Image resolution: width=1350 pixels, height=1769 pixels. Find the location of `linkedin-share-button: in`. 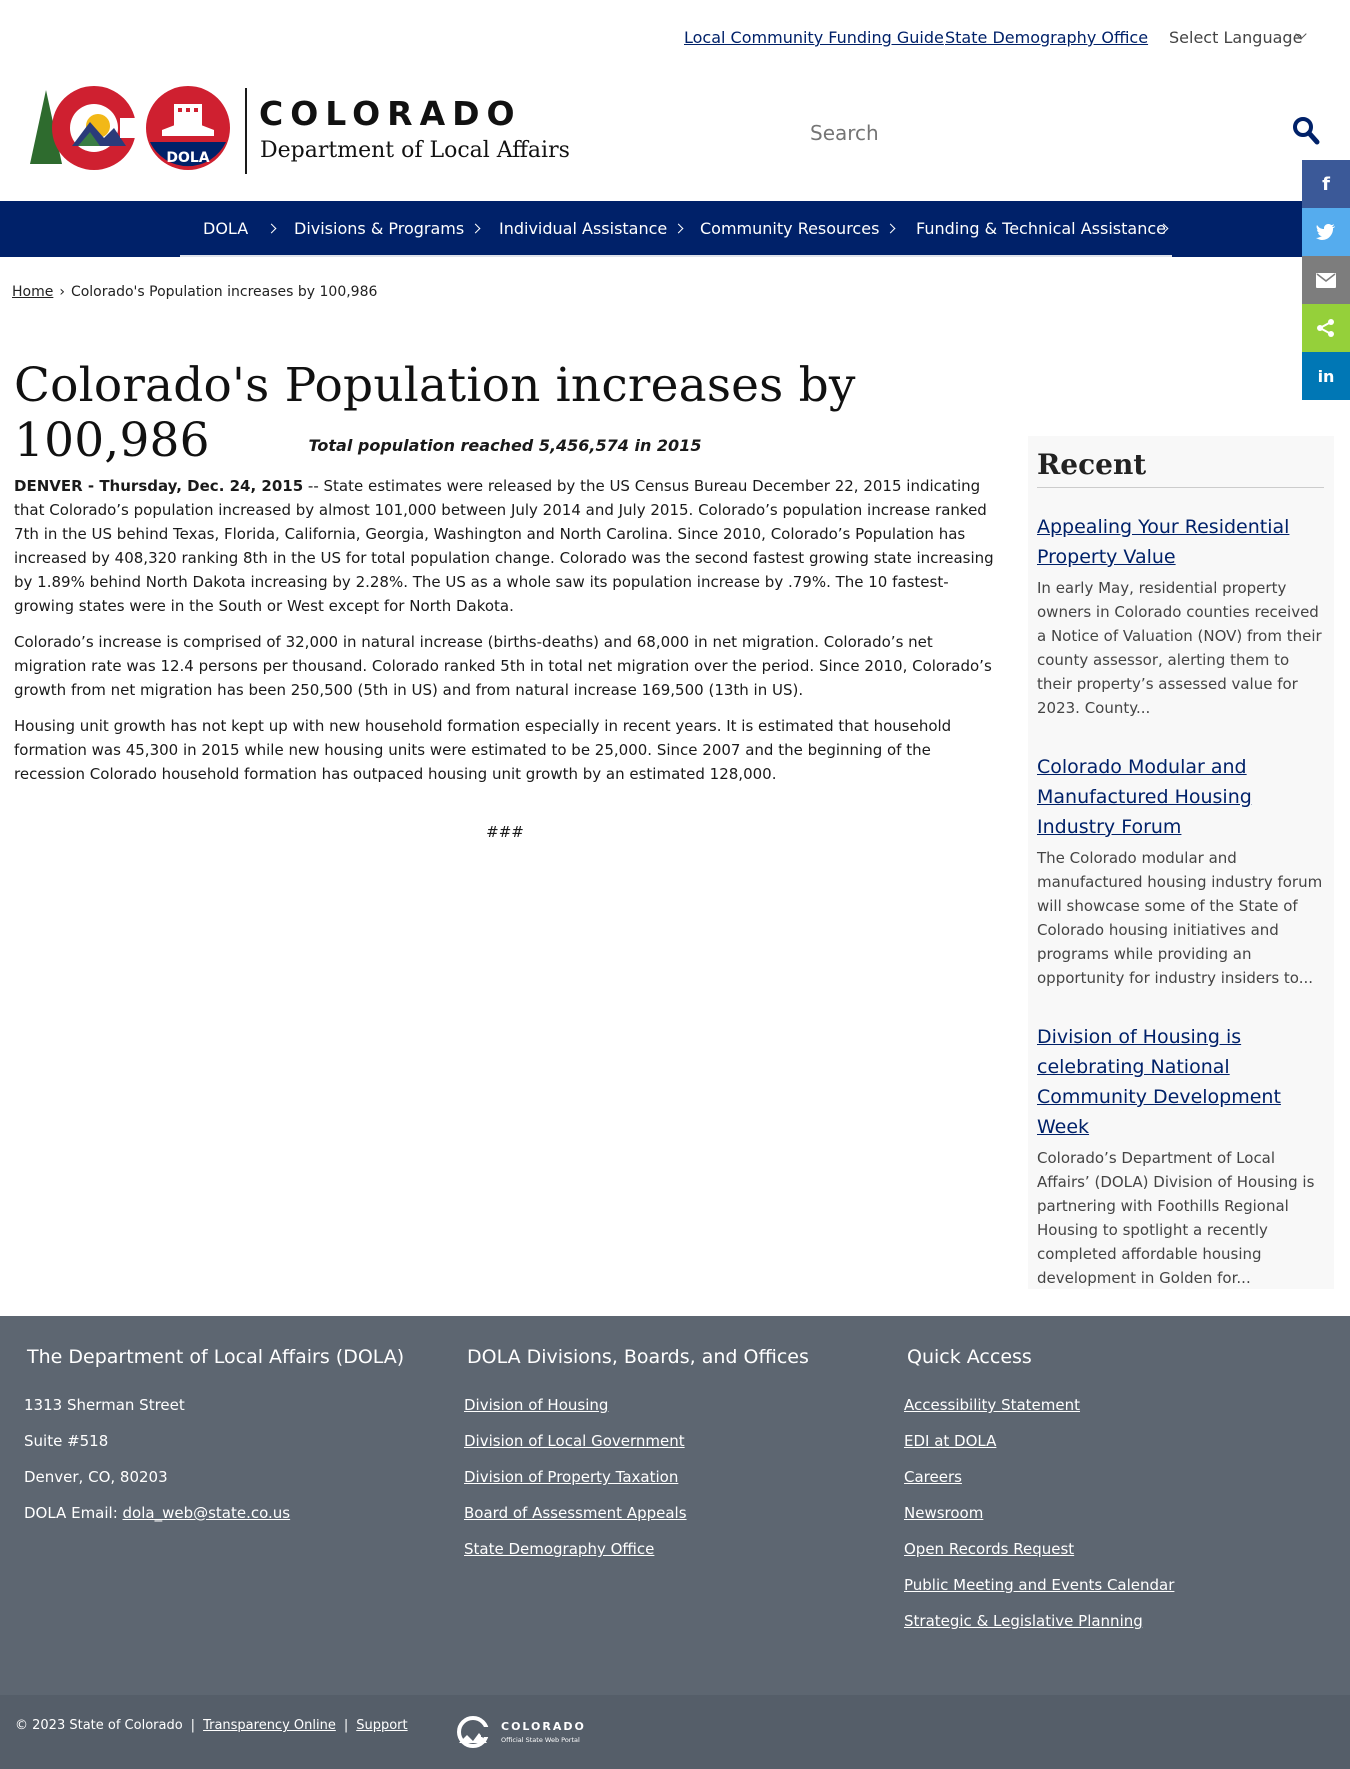

linkedin-share-button: in is located at coordinates (1326, 376).